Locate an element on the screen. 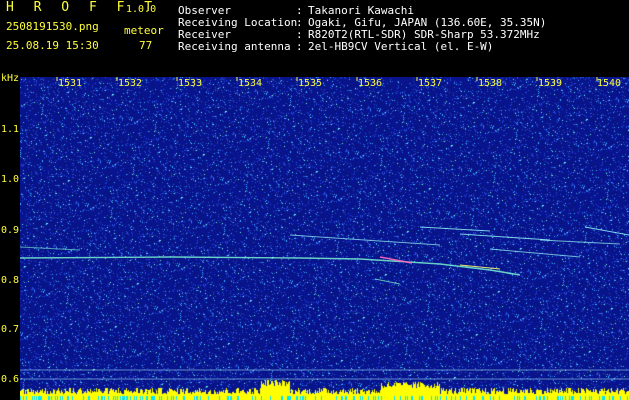 This screenshot has width=629, height=400. y-tick-label: 1.1 is located at coordinates (10, 129).